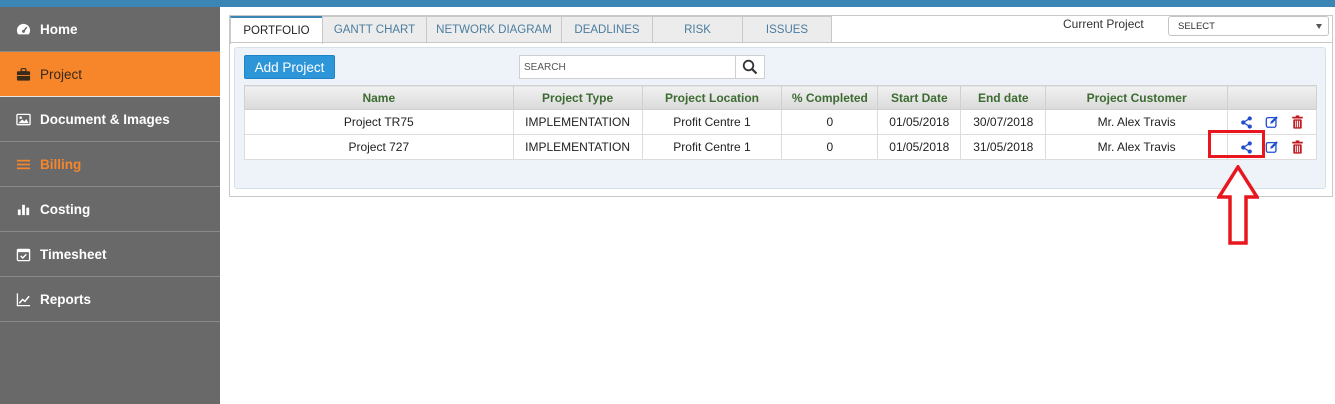 This screenshot has height=404, width=1335. I want to click on current-project-label: Current Project, so click(1103, 24).